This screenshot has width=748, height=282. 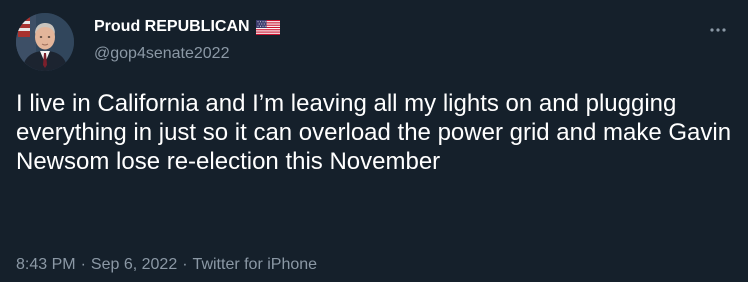 I want to click on display-name-row: Proud REPUBLICAN, so click(x=187, y=27).